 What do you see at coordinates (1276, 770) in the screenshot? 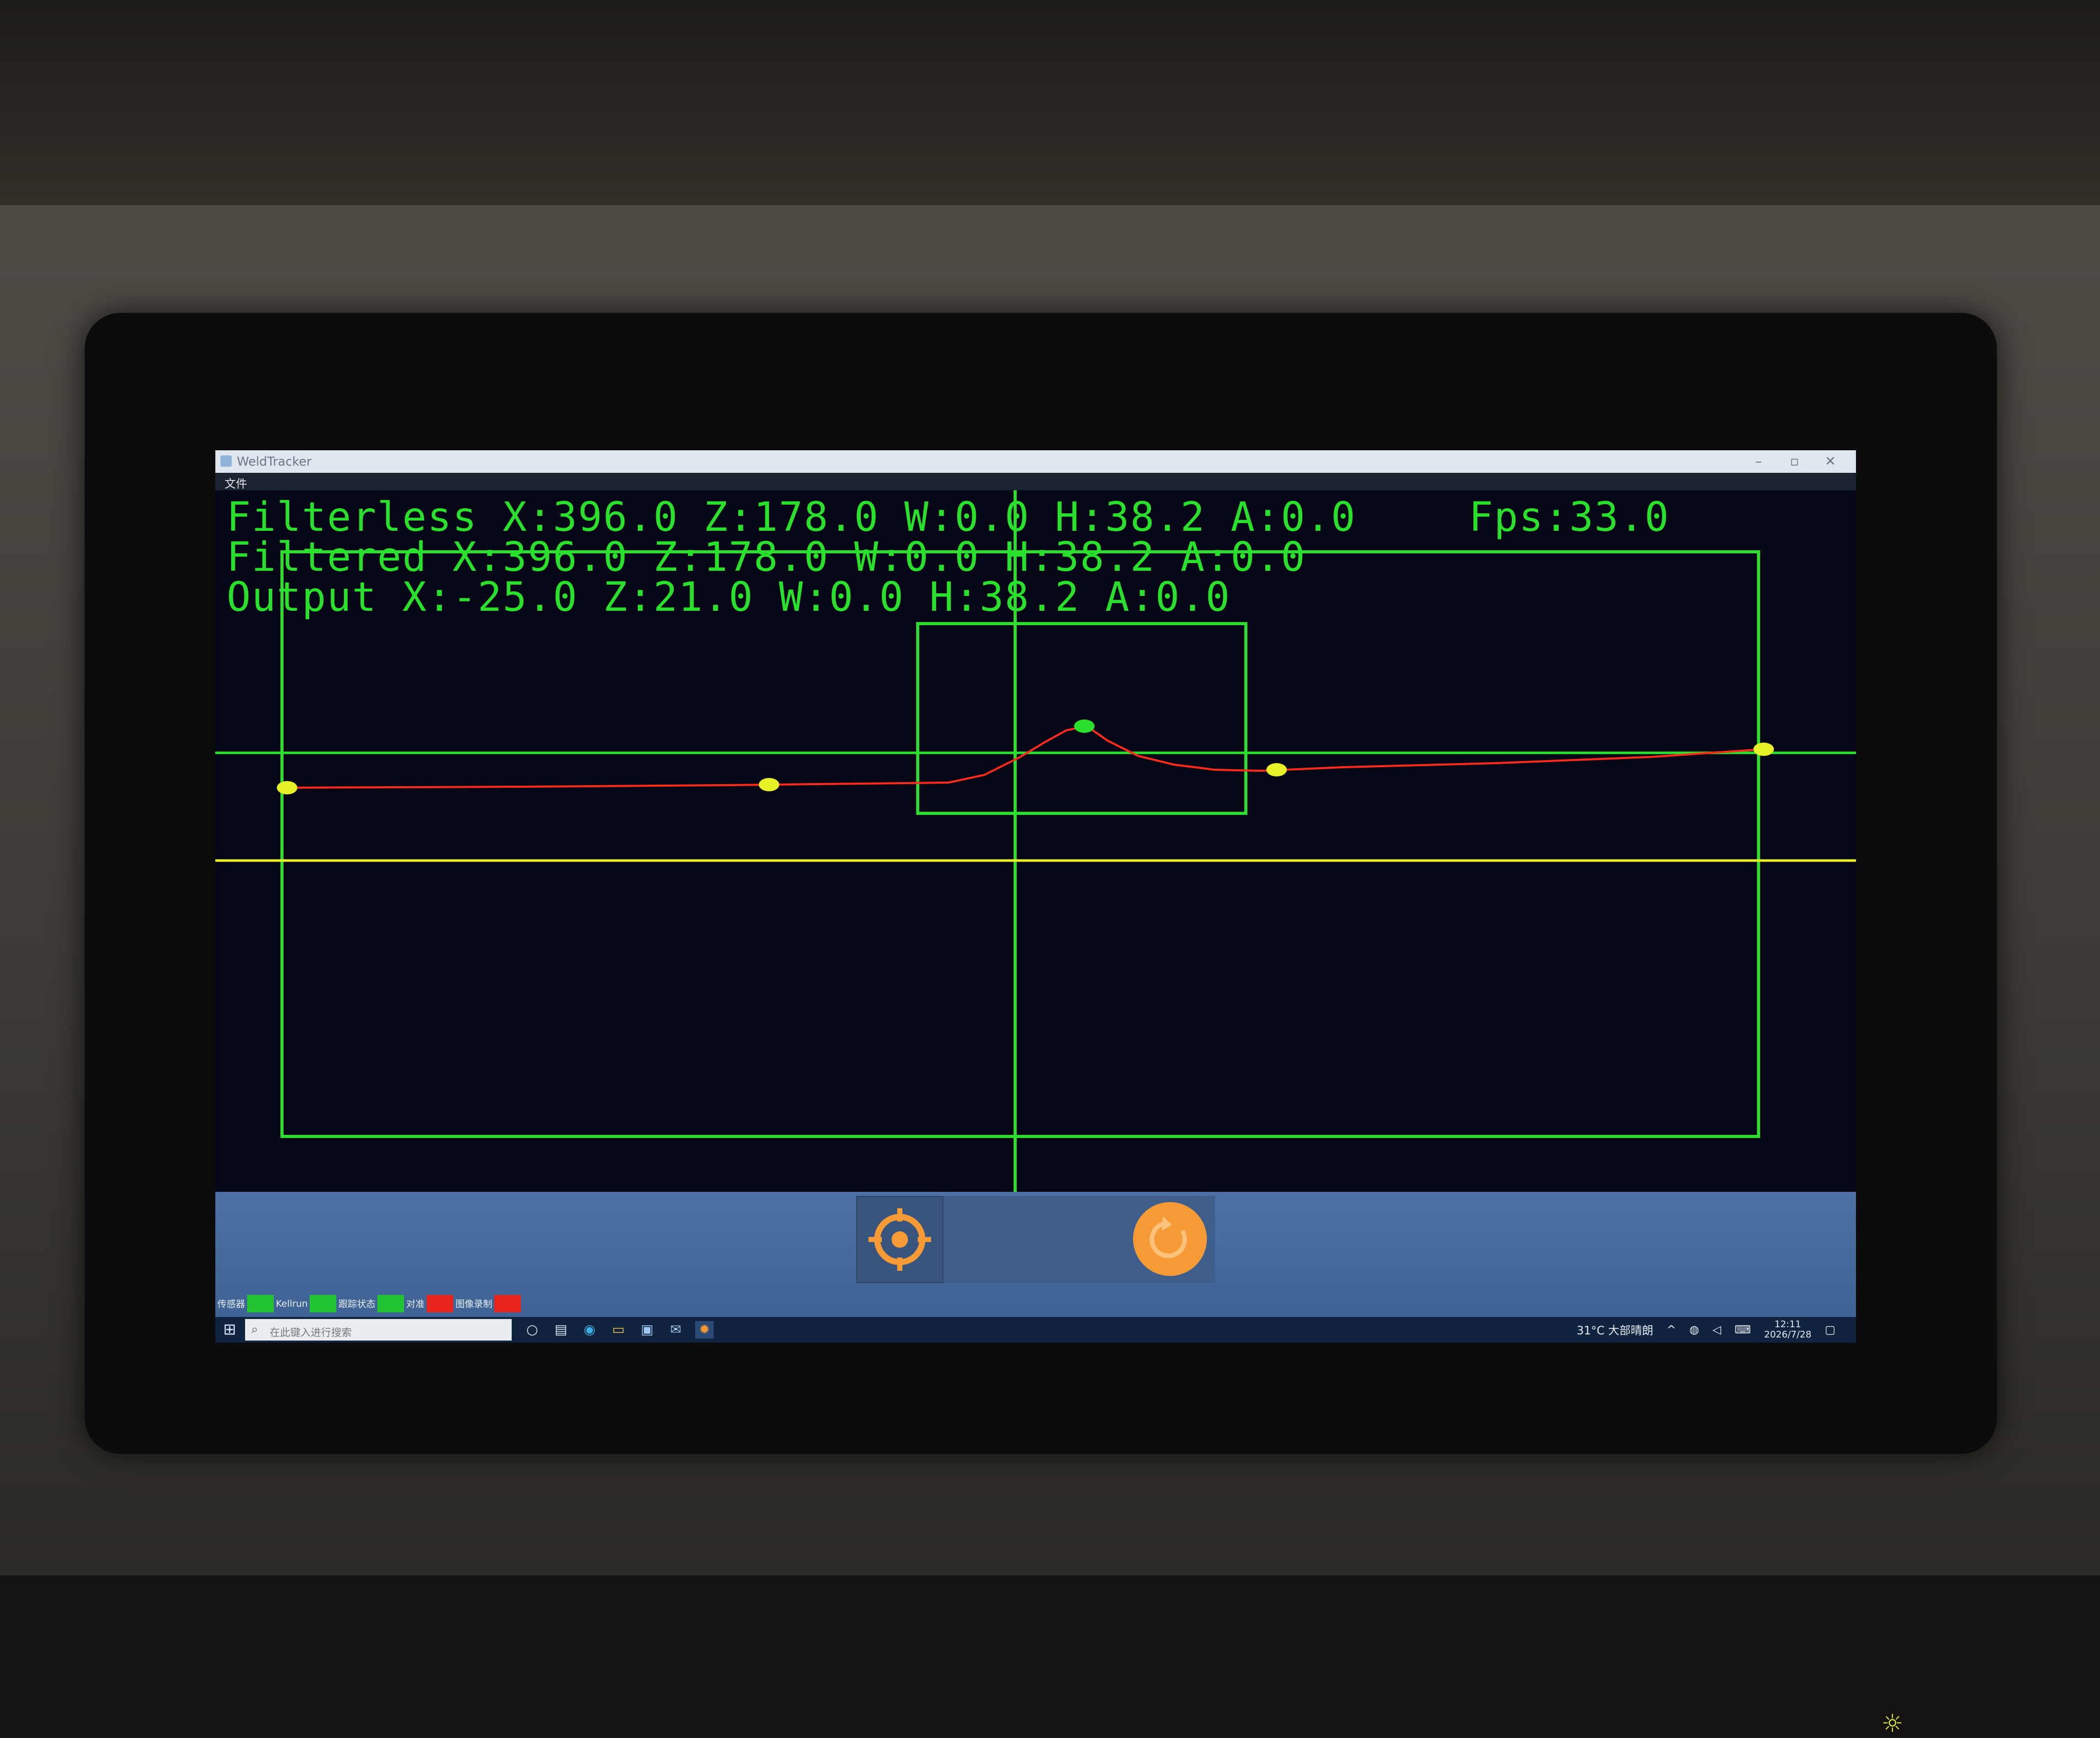
I see `profile-point-right-inner` at bounding box center [1276, 770].